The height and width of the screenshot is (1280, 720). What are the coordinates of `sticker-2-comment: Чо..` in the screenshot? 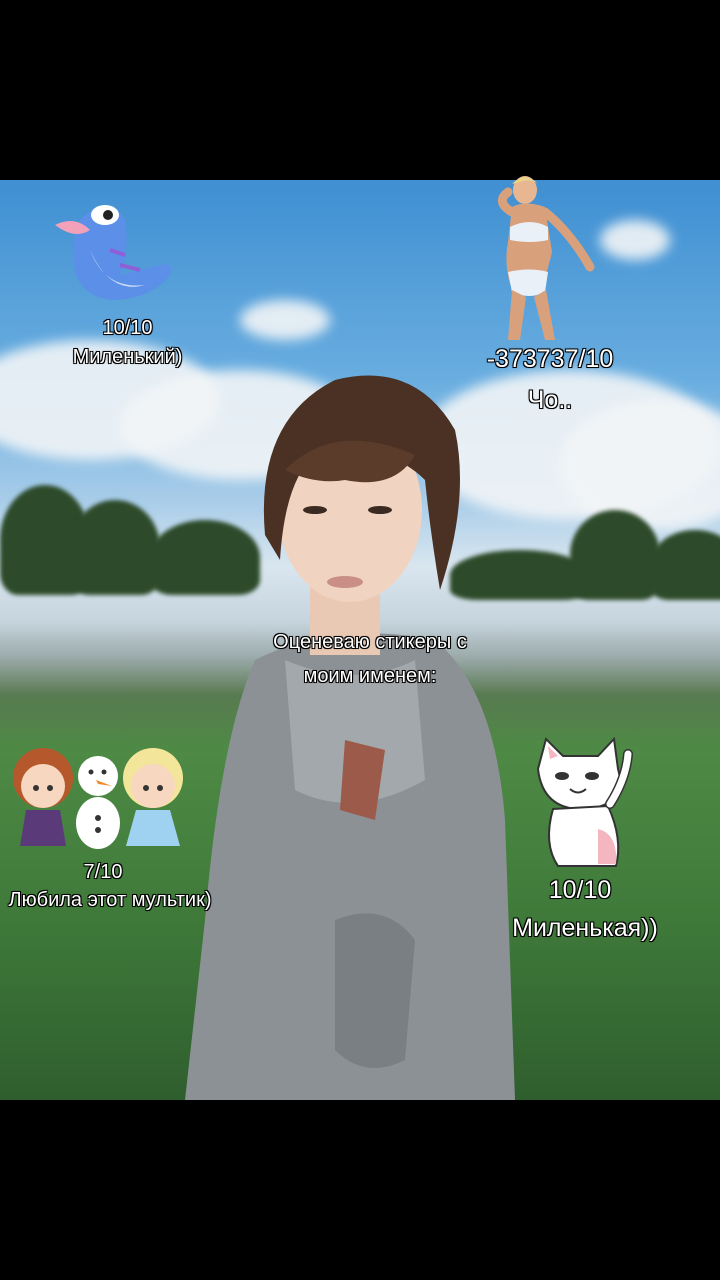 It's located at (550, 400).